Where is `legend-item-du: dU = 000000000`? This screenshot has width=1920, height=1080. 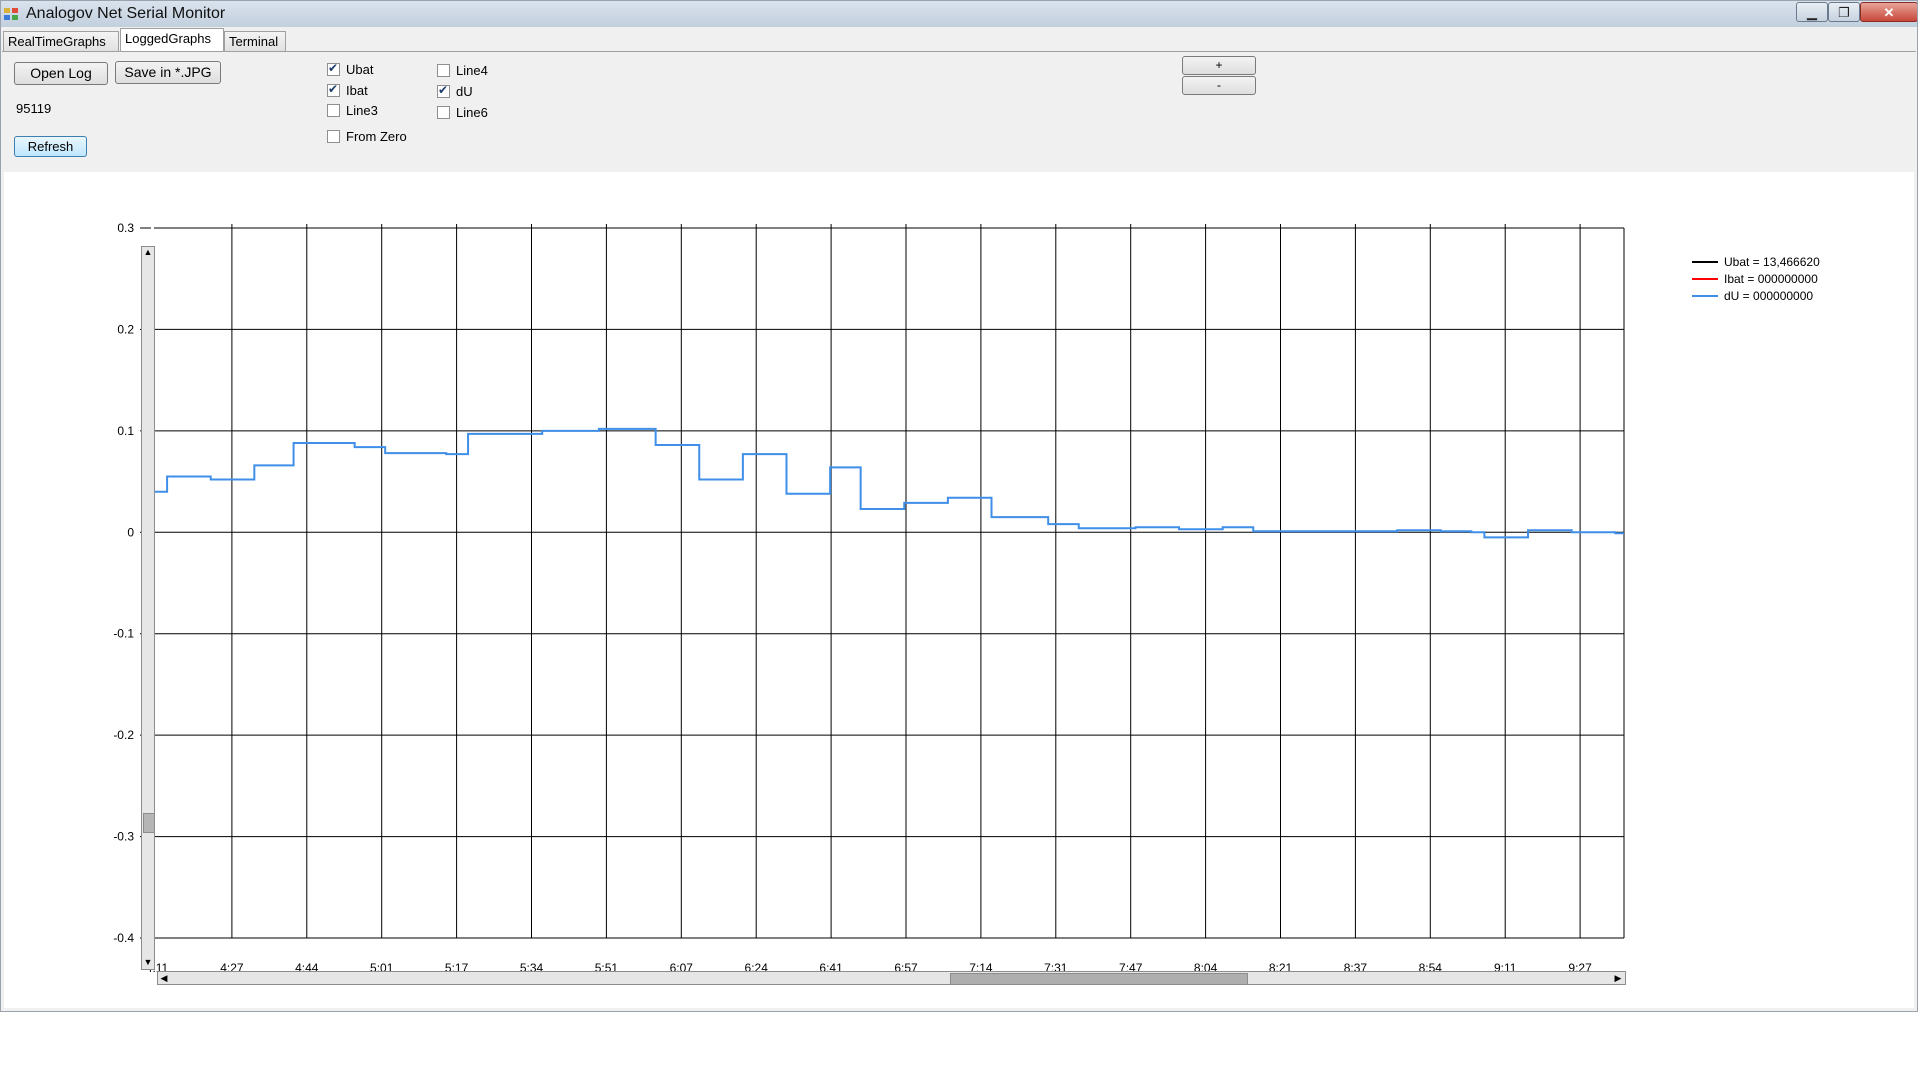
legend-item-du: dU = 000000000 is located at coordinates (1756, 295).